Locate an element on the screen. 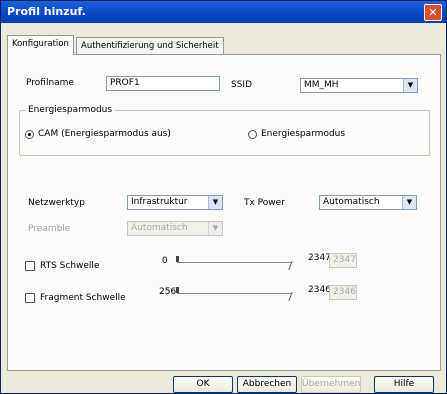 The image size is (447, 394). ssid-value: MM_MH is located at coordinates (321, 85).